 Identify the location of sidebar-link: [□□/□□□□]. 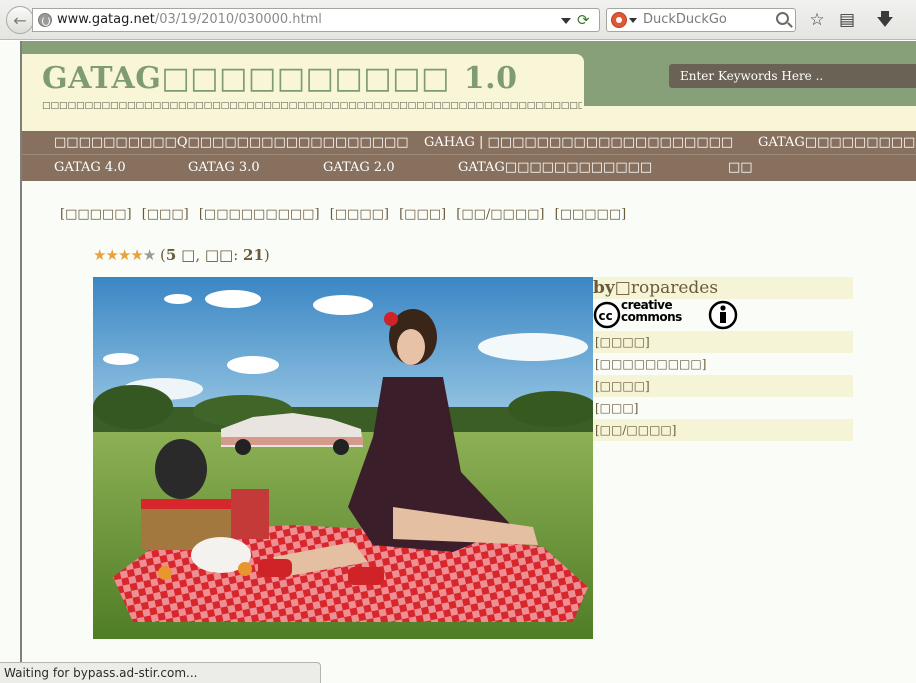
(723, 430).